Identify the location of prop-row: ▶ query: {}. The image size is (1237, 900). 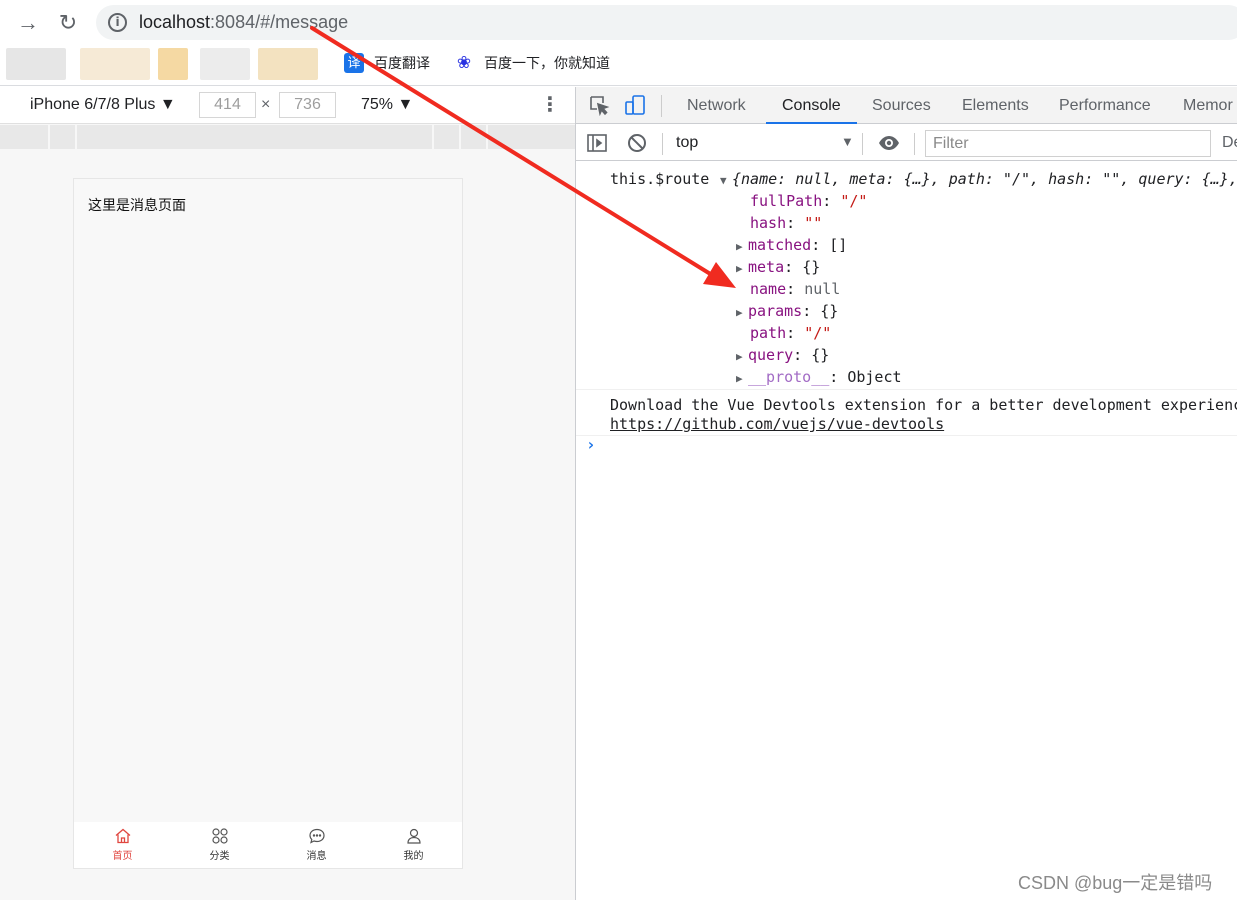
(782, 356).